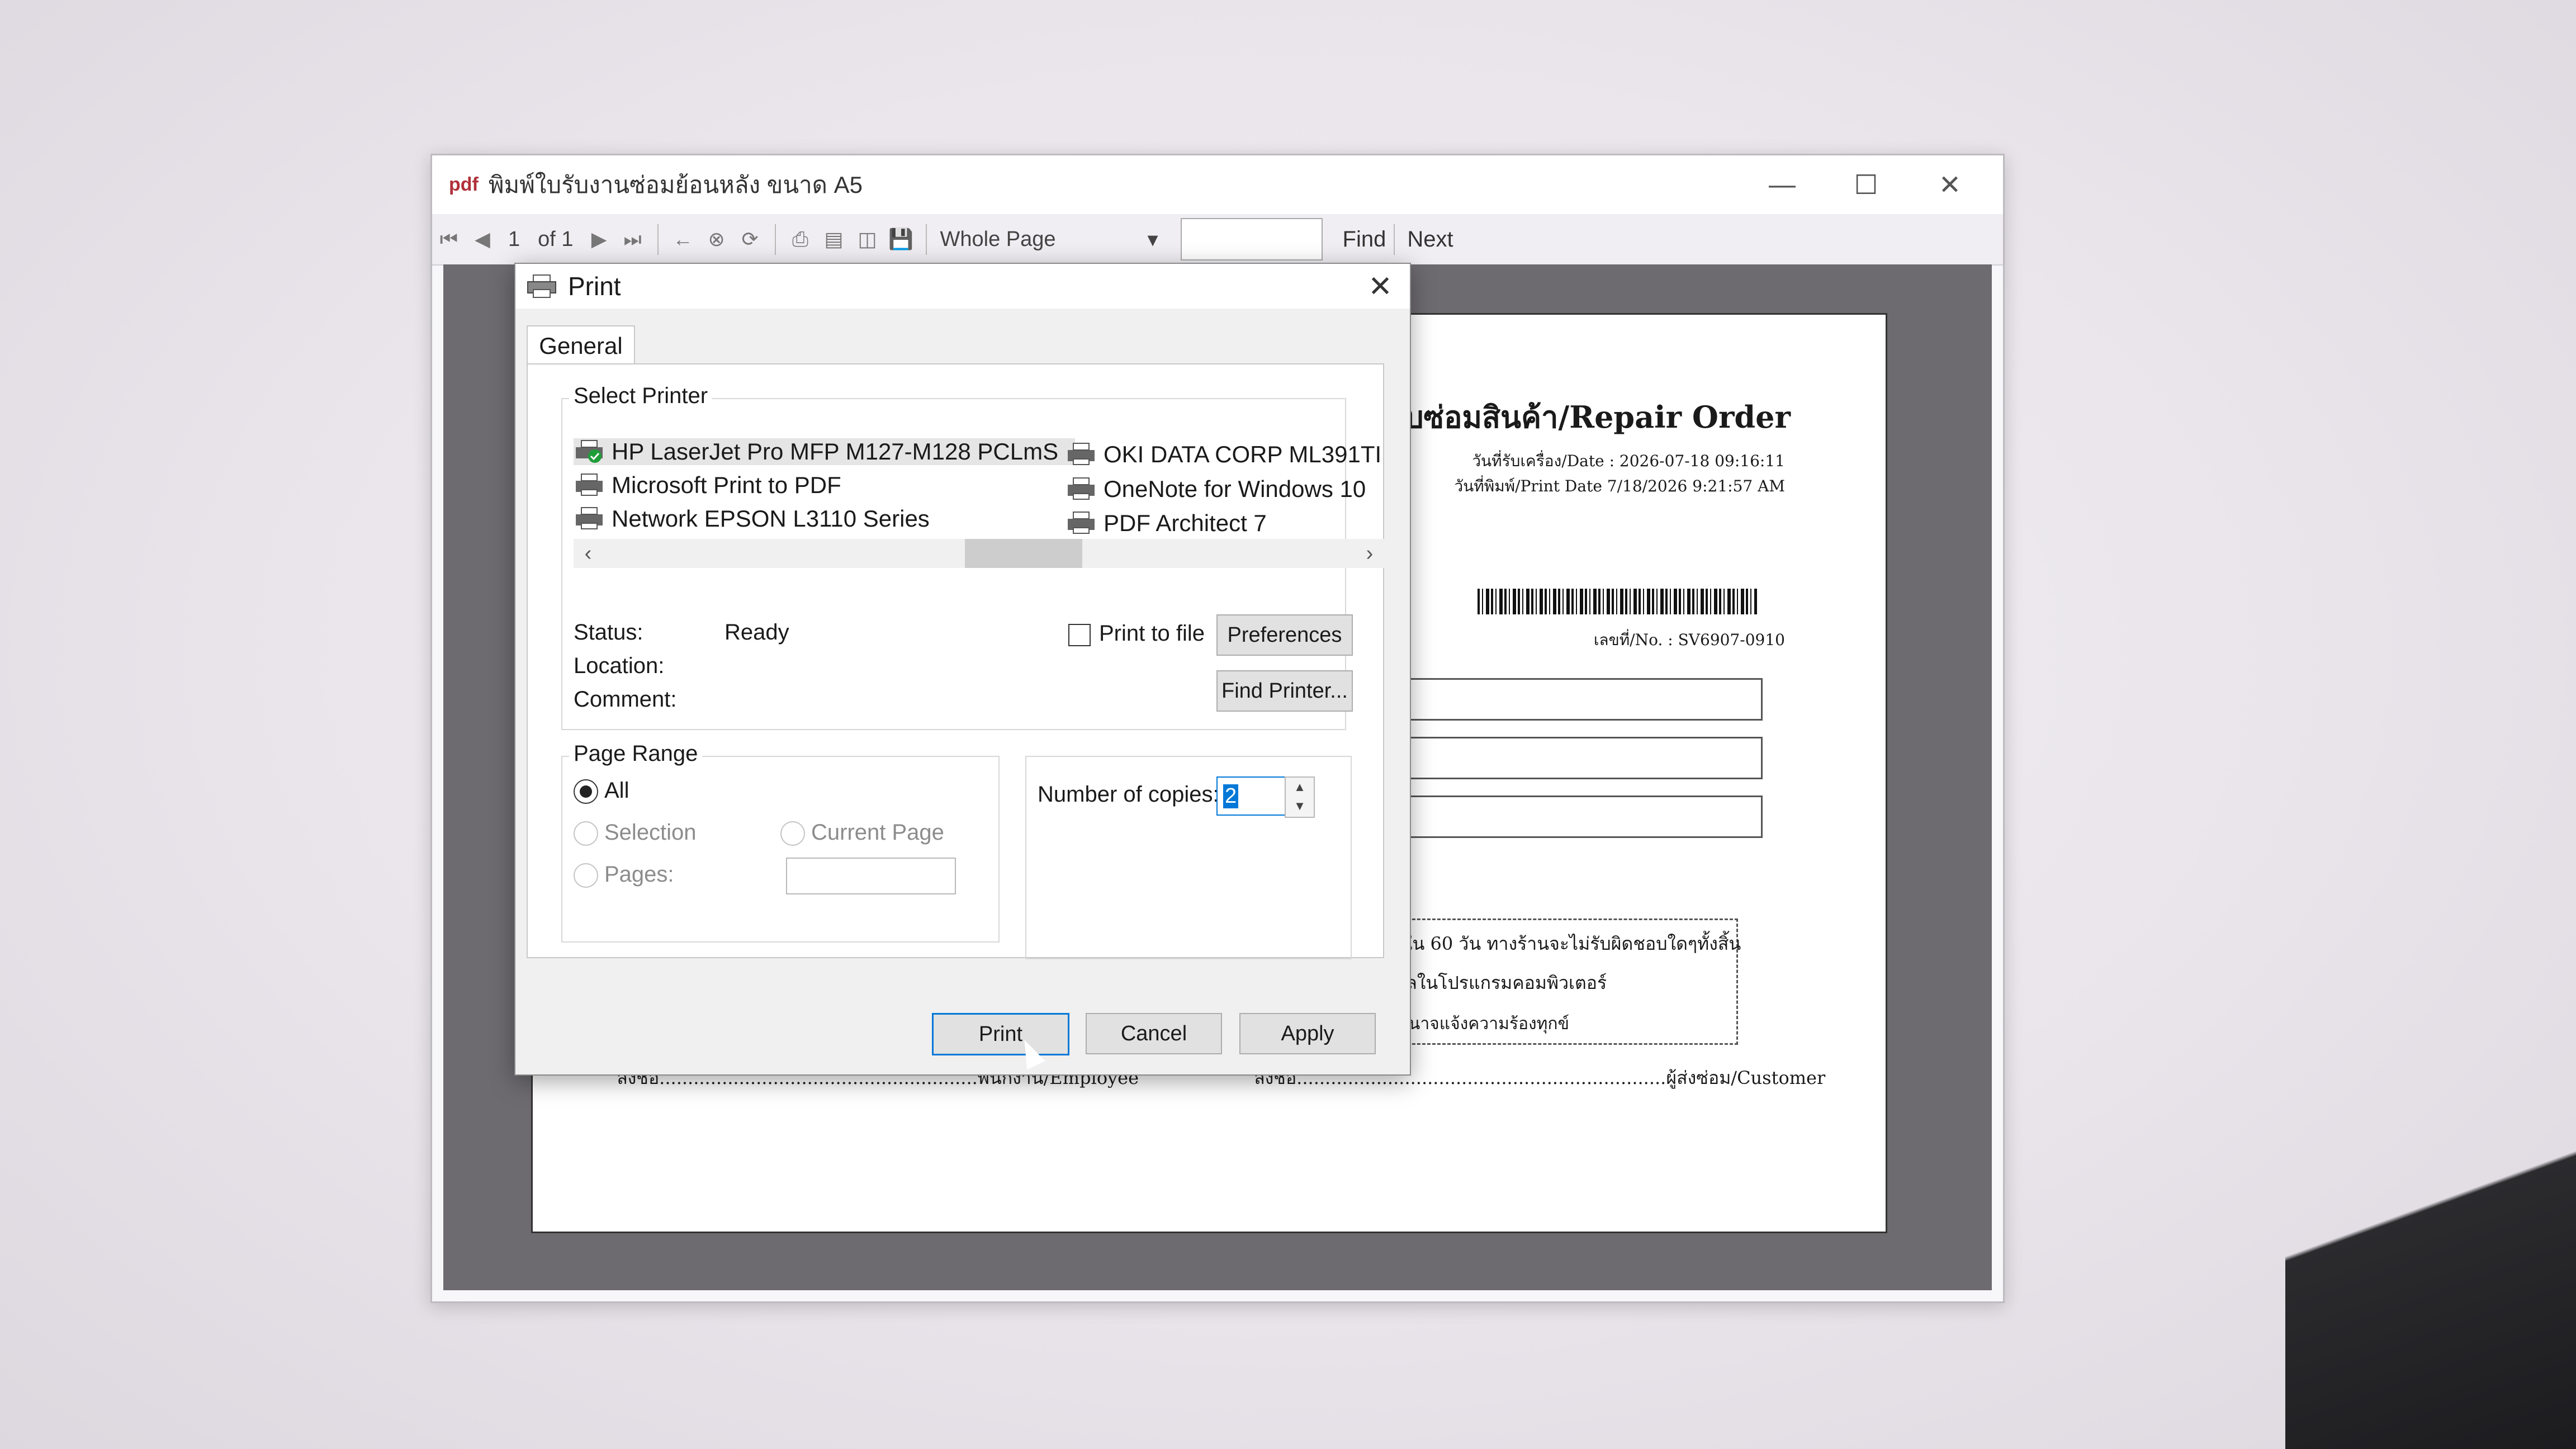 The image size is (2576, 1449). I want to click on report-title: ใบรับซ่อมสินค้า/Repair Order, so click(1572, 417).